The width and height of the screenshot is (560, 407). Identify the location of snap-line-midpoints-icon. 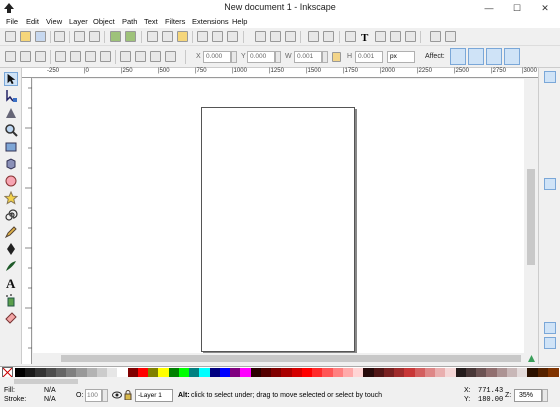
(550, 265).